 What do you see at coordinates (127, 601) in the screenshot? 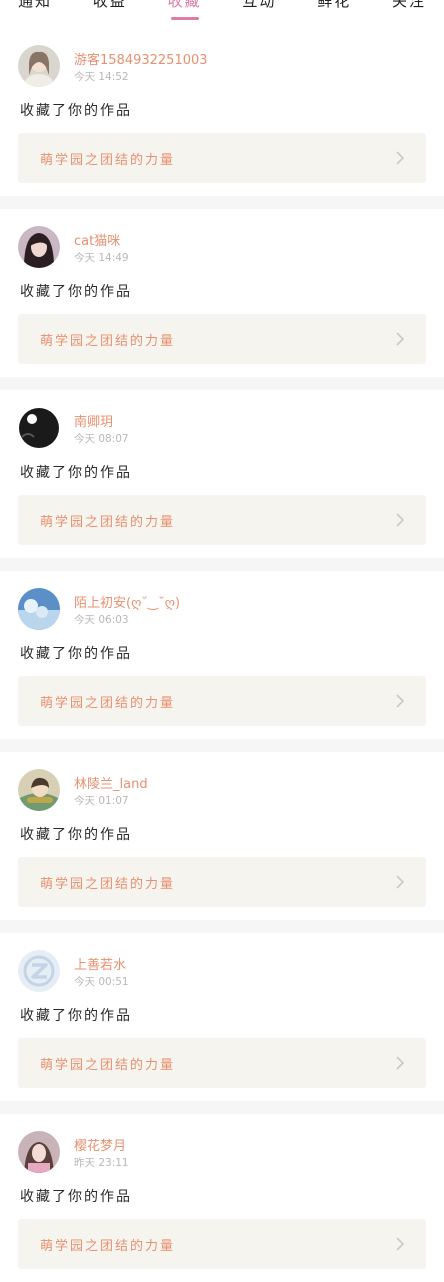
I see `username: 陌上初安(ღ˘‿˘ღ)` at bounding box center [127, 601].